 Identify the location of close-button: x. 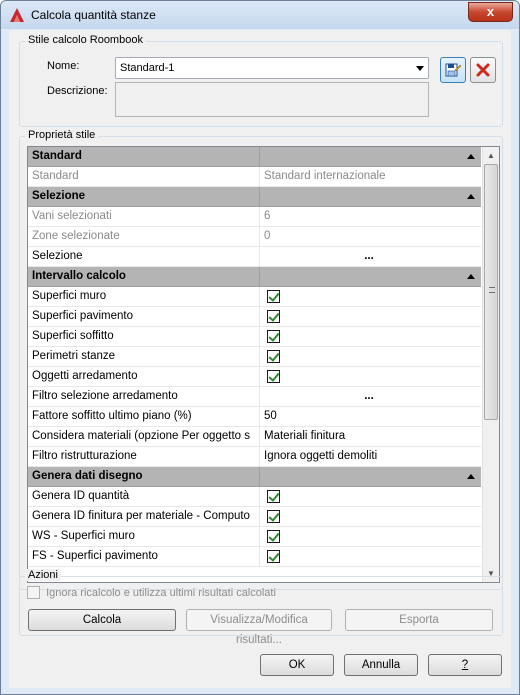
(490, 12).